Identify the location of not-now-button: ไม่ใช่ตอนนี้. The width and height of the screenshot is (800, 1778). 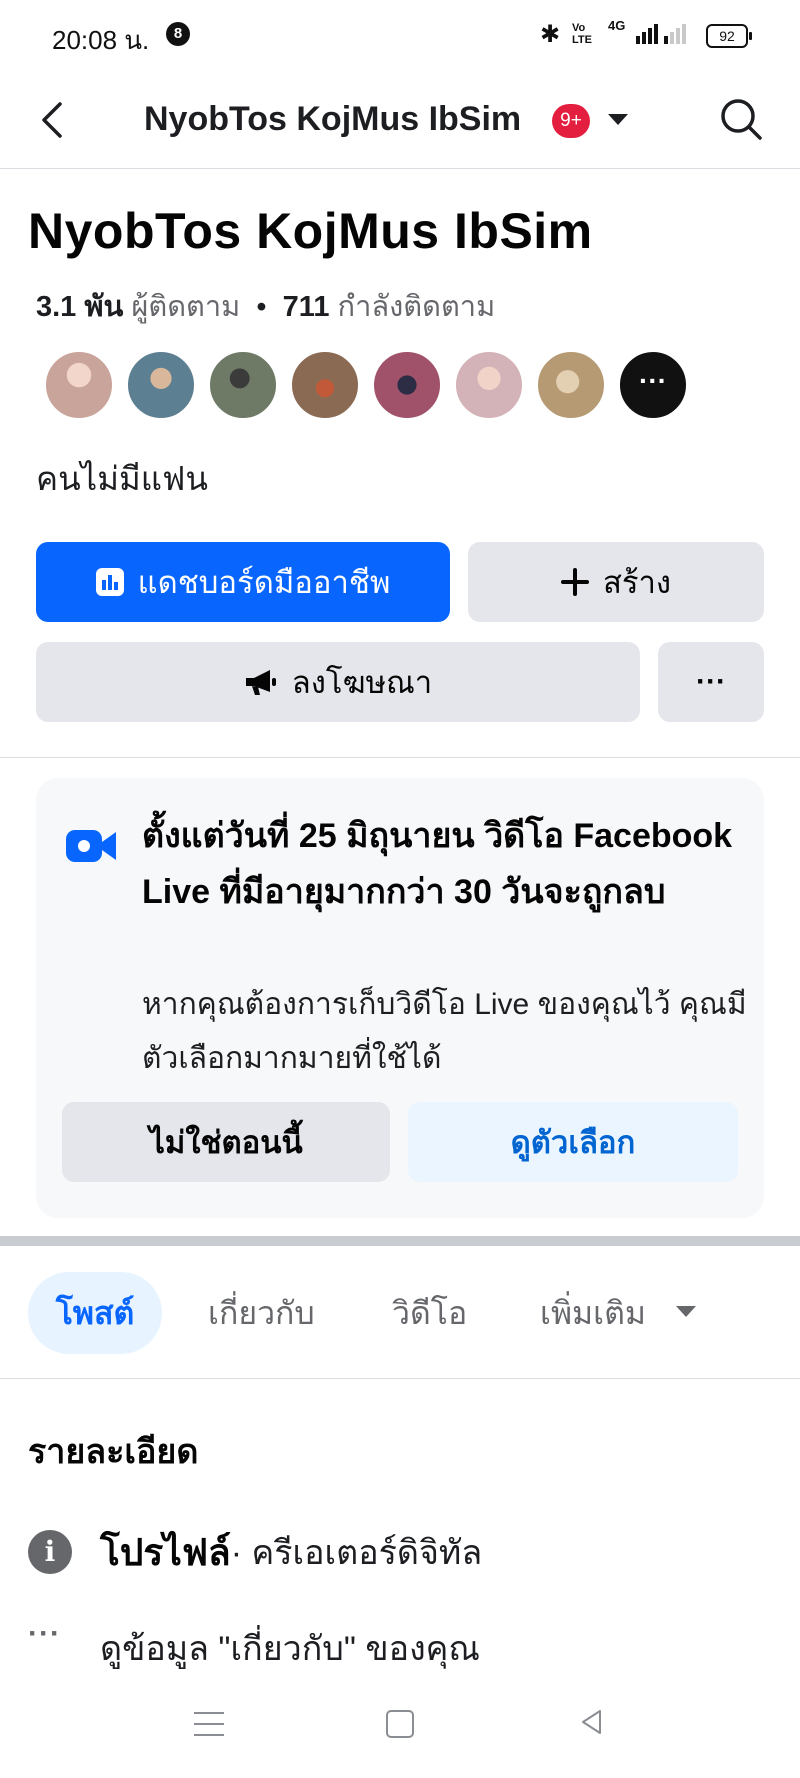
(226, 1142).